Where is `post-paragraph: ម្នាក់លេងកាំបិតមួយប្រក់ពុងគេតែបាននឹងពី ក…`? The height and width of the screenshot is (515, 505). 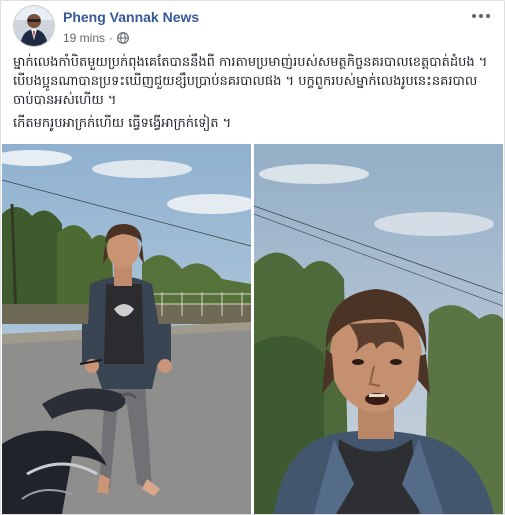 post-paragraph: ម្នាក់លេងកាំបិតមួយប្រក់ពុងគេតែបាននឹងពី ក… is located at coordinates (250, 81).